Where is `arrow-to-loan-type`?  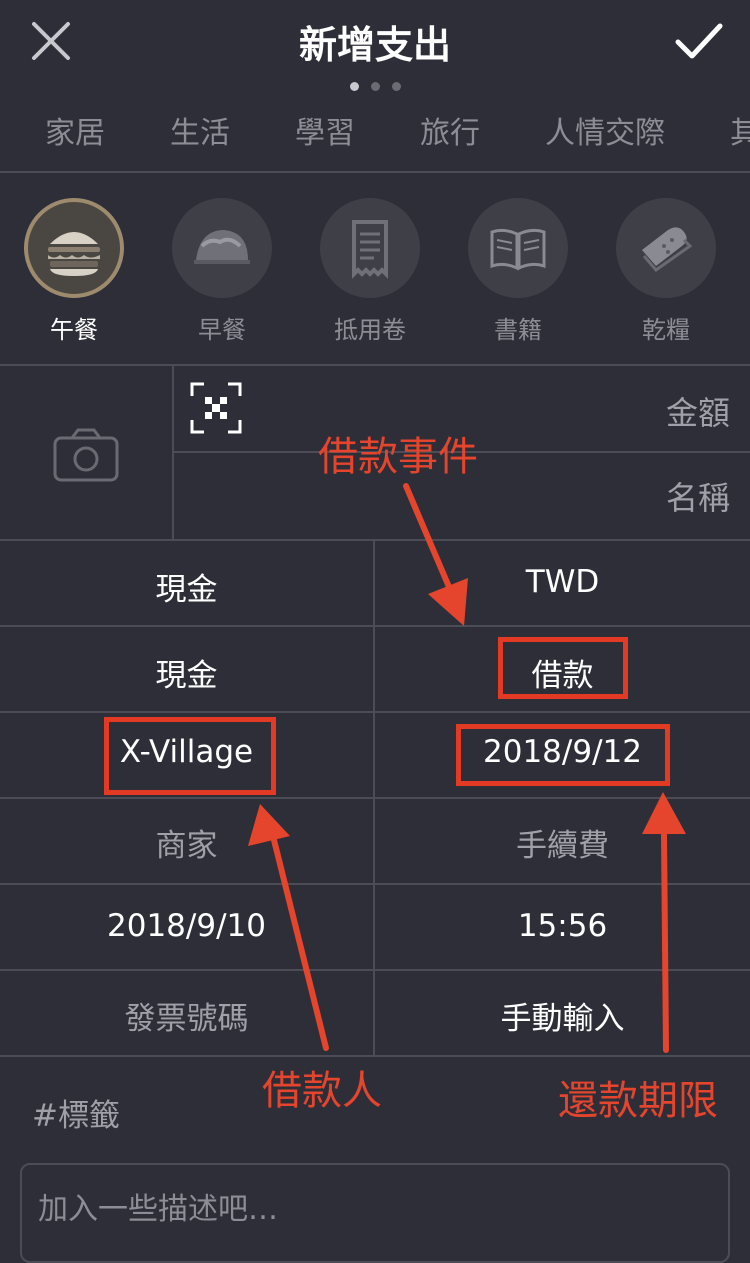 arrow-to-loan-type is located at coordinates (429, 540).